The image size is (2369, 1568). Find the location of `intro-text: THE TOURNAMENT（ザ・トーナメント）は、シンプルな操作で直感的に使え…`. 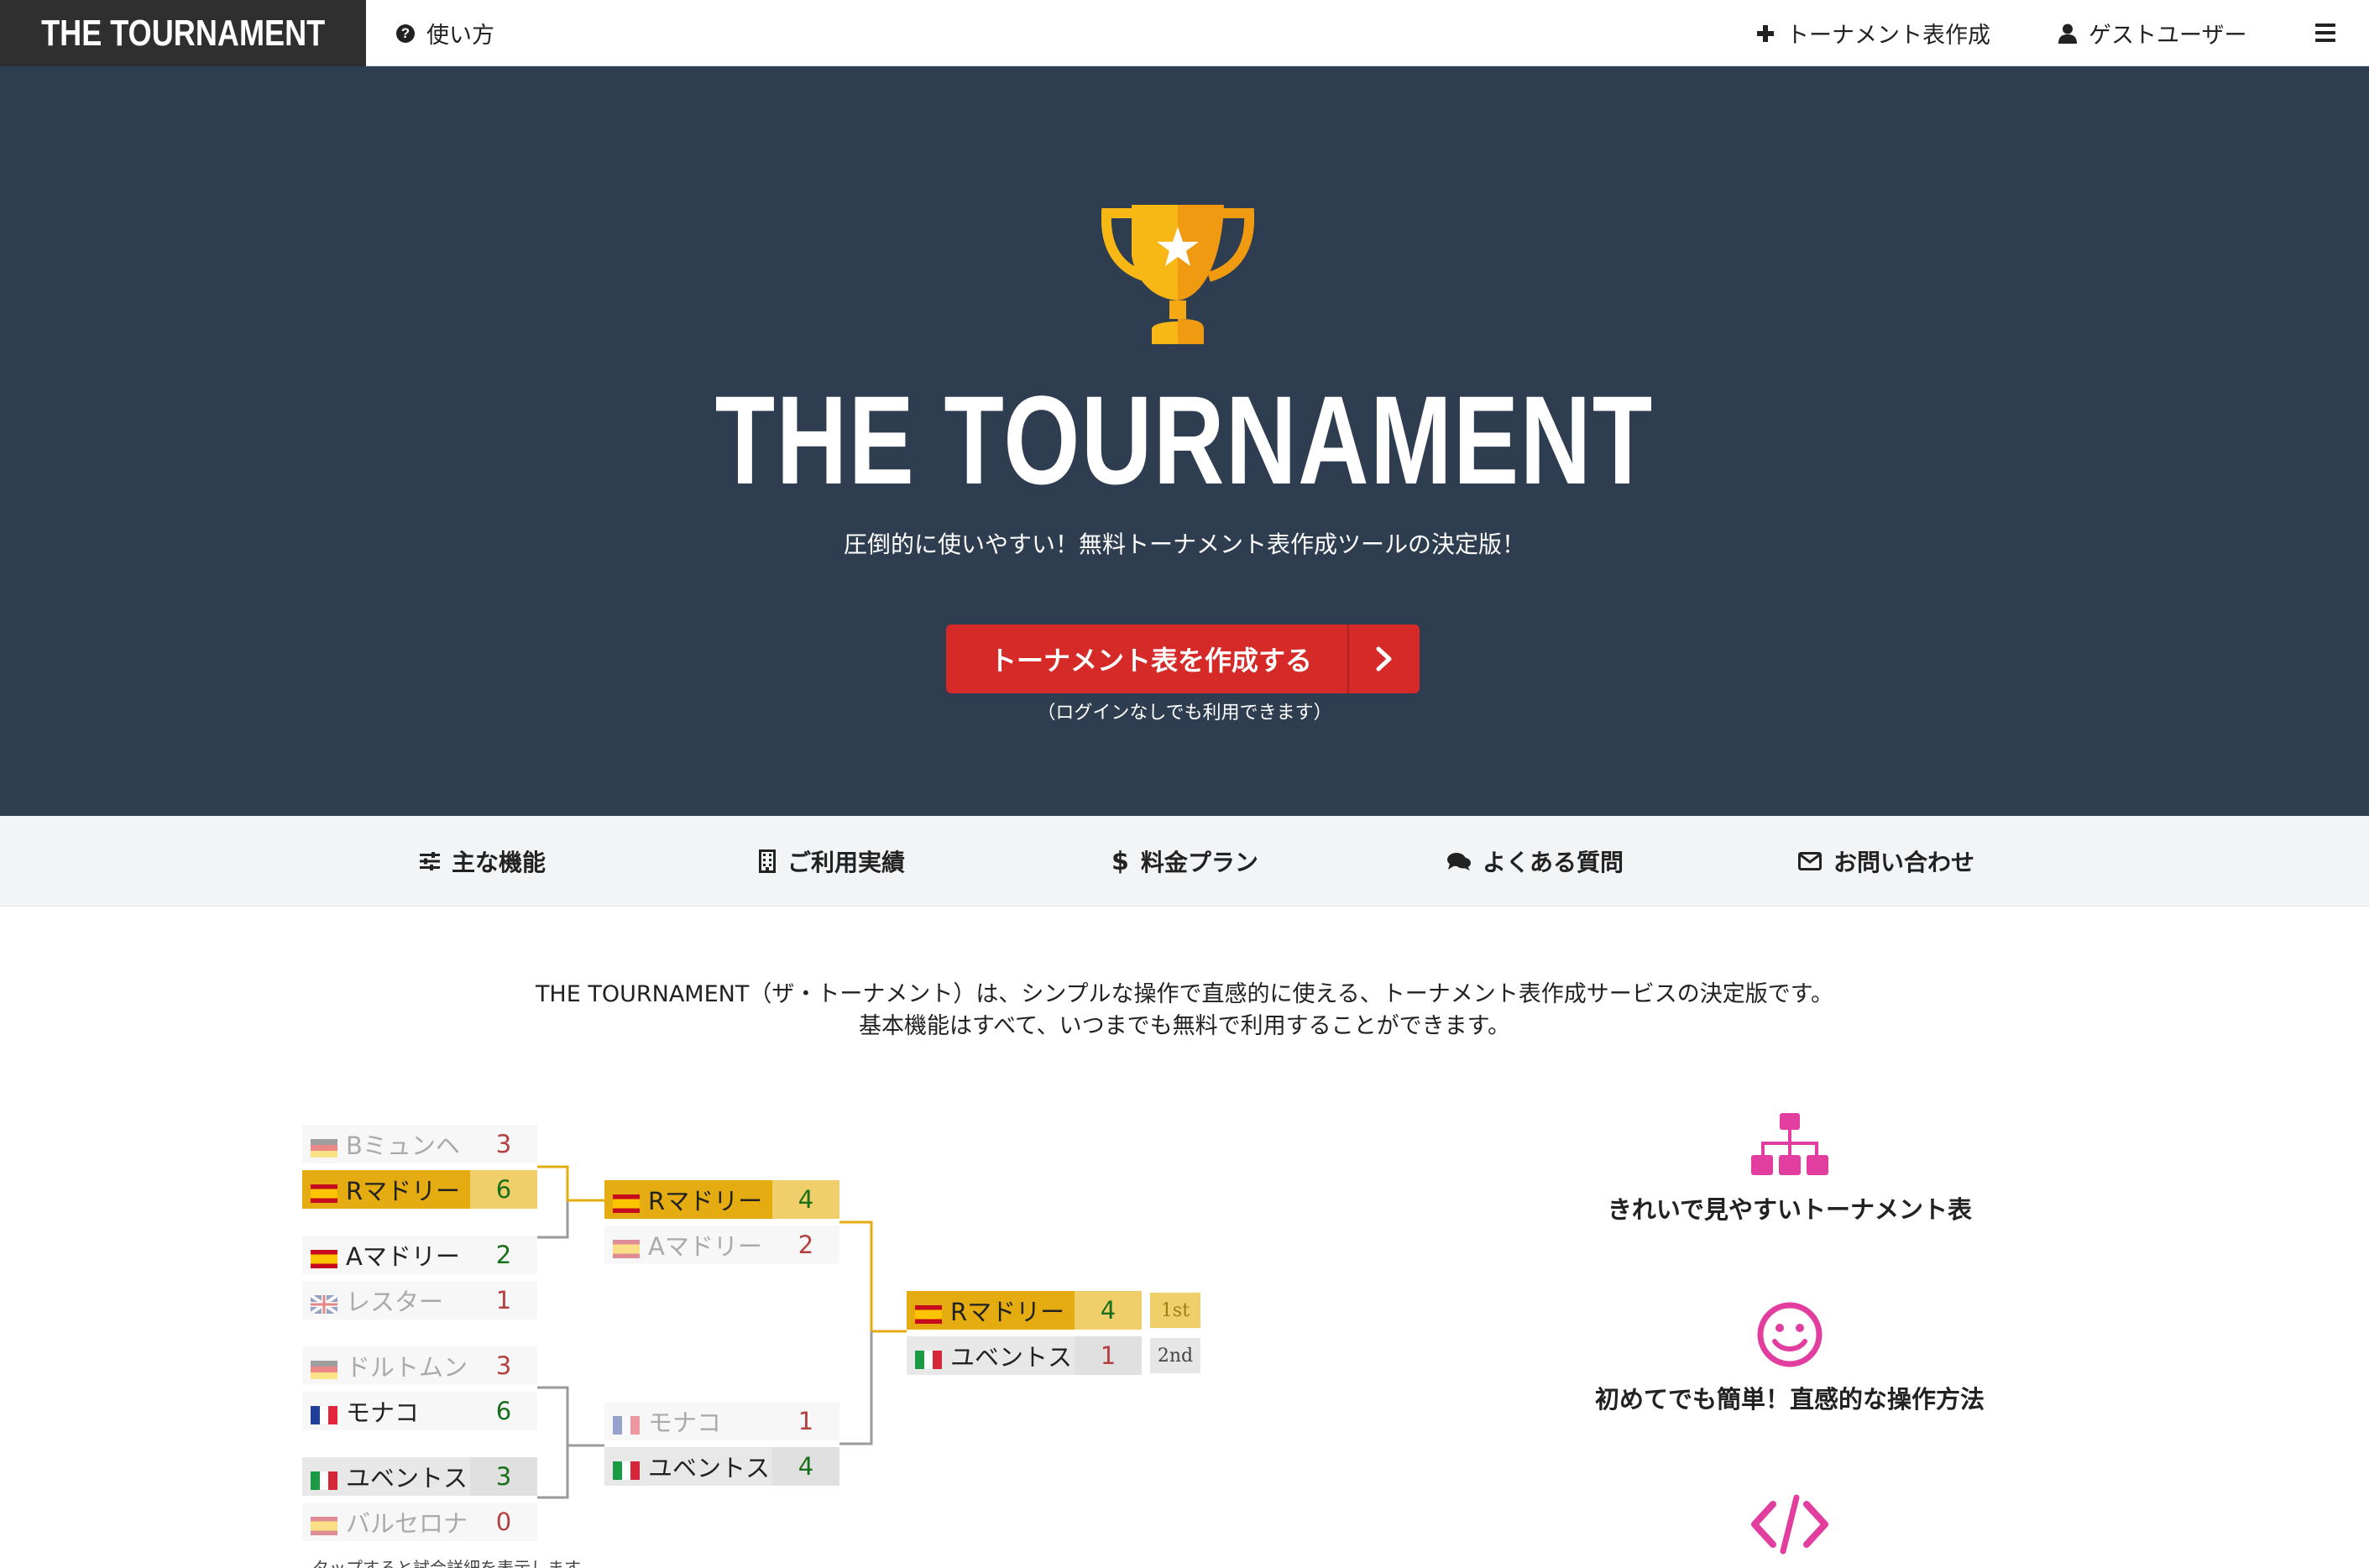

intro-text: THE TOURNAMENT（ザ・トーナメント）は、シンプルな操作で直感的に使え… is located at coordinates (1184, 1011).